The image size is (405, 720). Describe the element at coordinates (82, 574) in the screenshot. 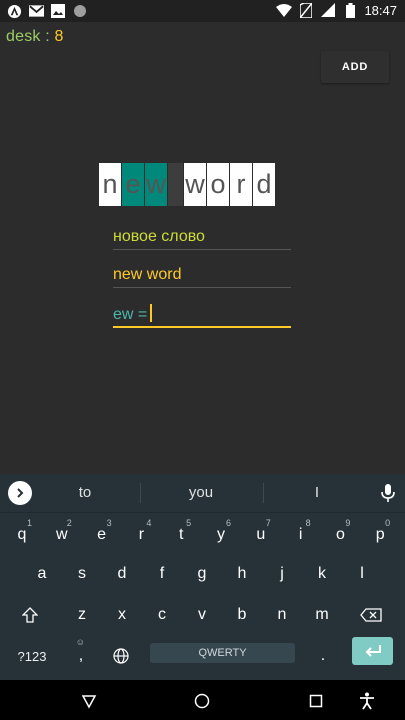

I see `key-s: s` at that location.